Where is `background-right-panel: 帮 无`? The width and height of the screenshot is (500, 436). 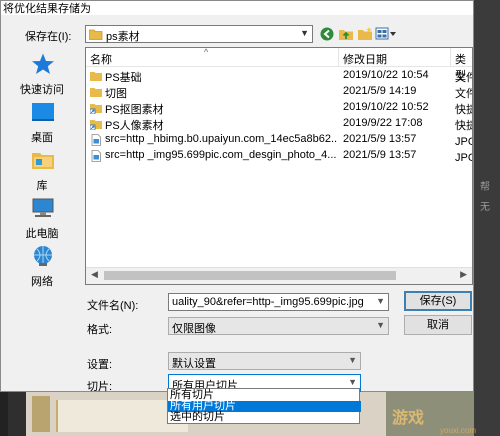
background-right-panel: 帮 无 is located at coordinates (487, 218).